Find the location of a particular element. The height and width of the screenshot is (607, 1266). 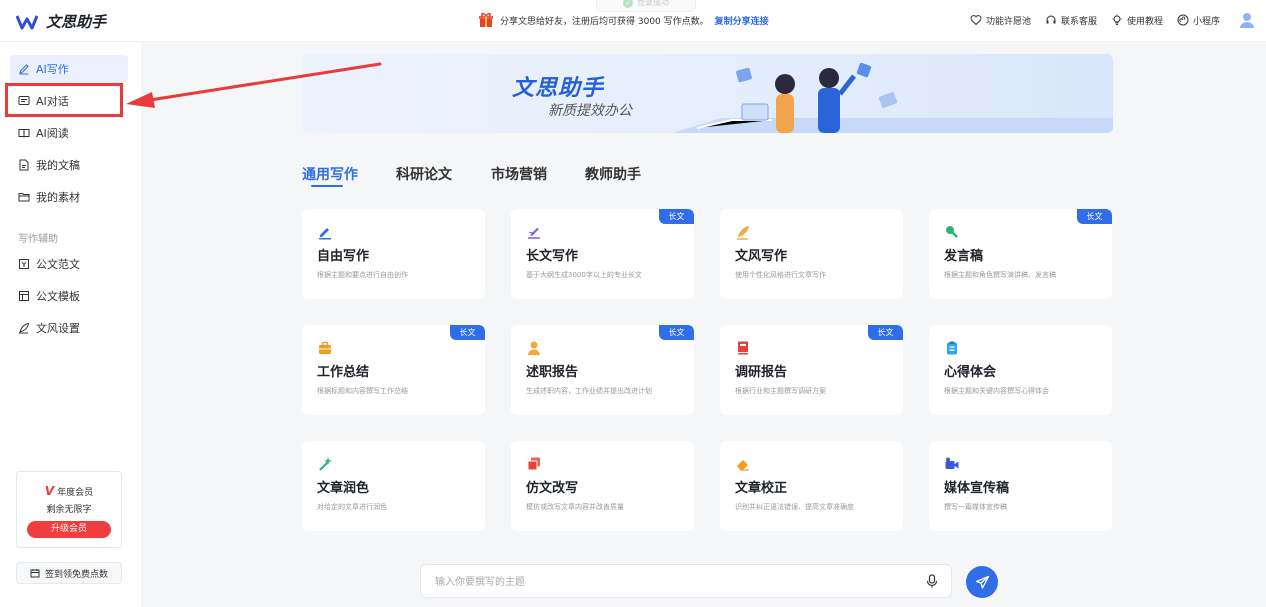

sidebar-item-my-docs: 我的文稿 is located at coordinates (69, 165).